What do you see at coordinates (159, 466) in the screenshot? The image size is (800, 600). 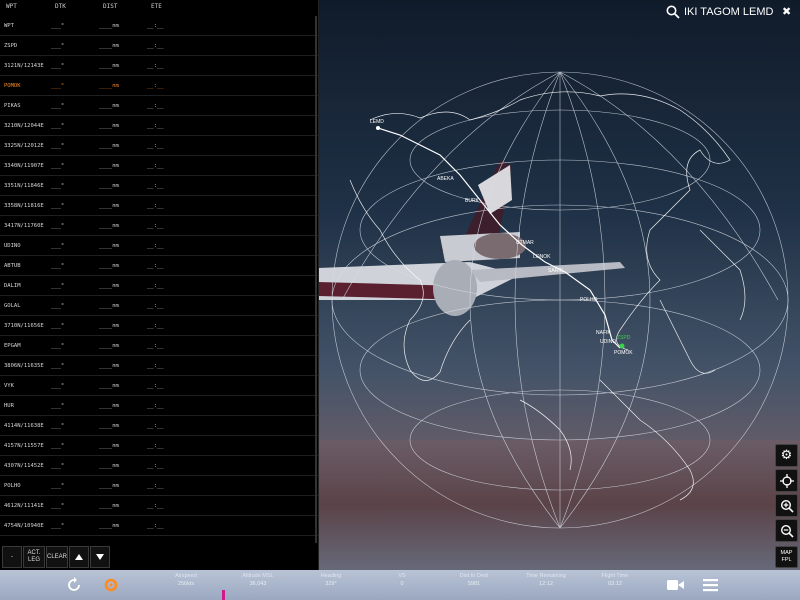 I see `flight-plan-row: 4307N/11452E ___° ____nm __:__` at bounding box center [159, 466].